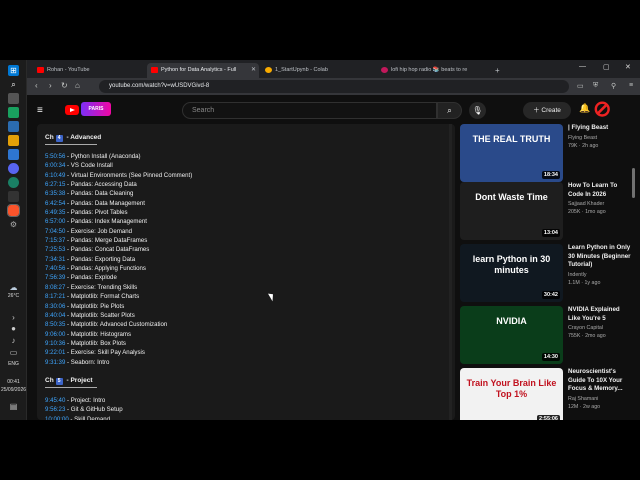 Image resolution: width=640 pixels, height=480 pixels. What do you see at coordinates (89, 70) in the screenshot?
I see `tab-rohan-youtube: Rohan - YouTube` at bounding box center [89, 70].